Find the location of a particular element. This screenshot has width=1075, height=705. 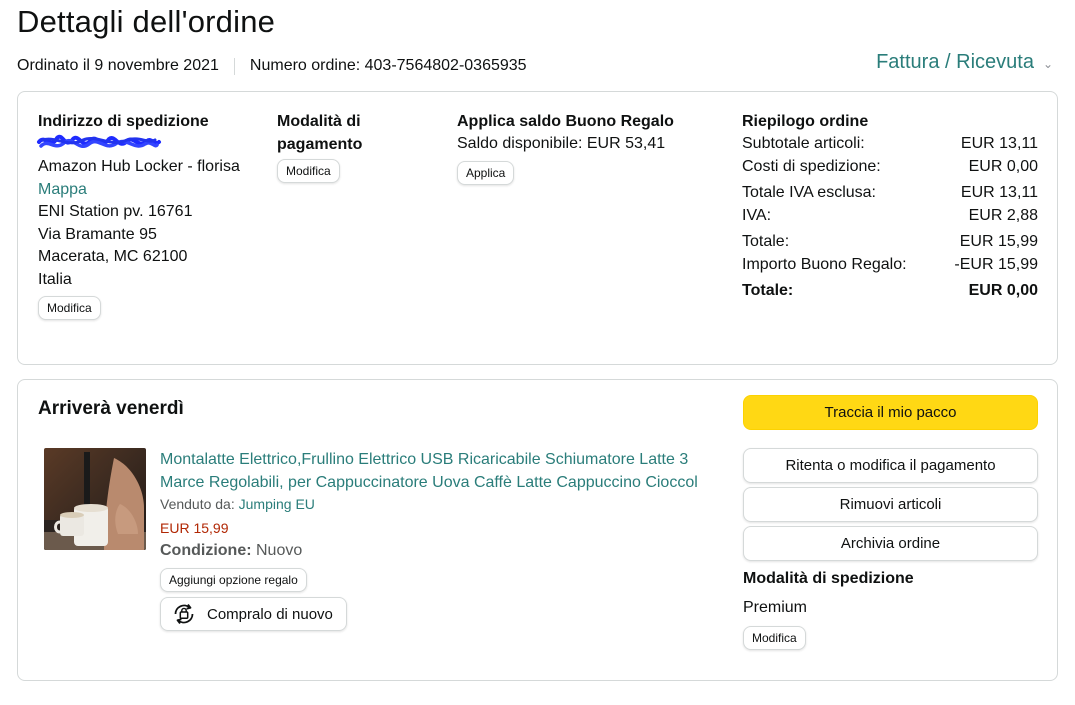

page-title: Dettagli dell'ordine is located at coordinates (146, 21).